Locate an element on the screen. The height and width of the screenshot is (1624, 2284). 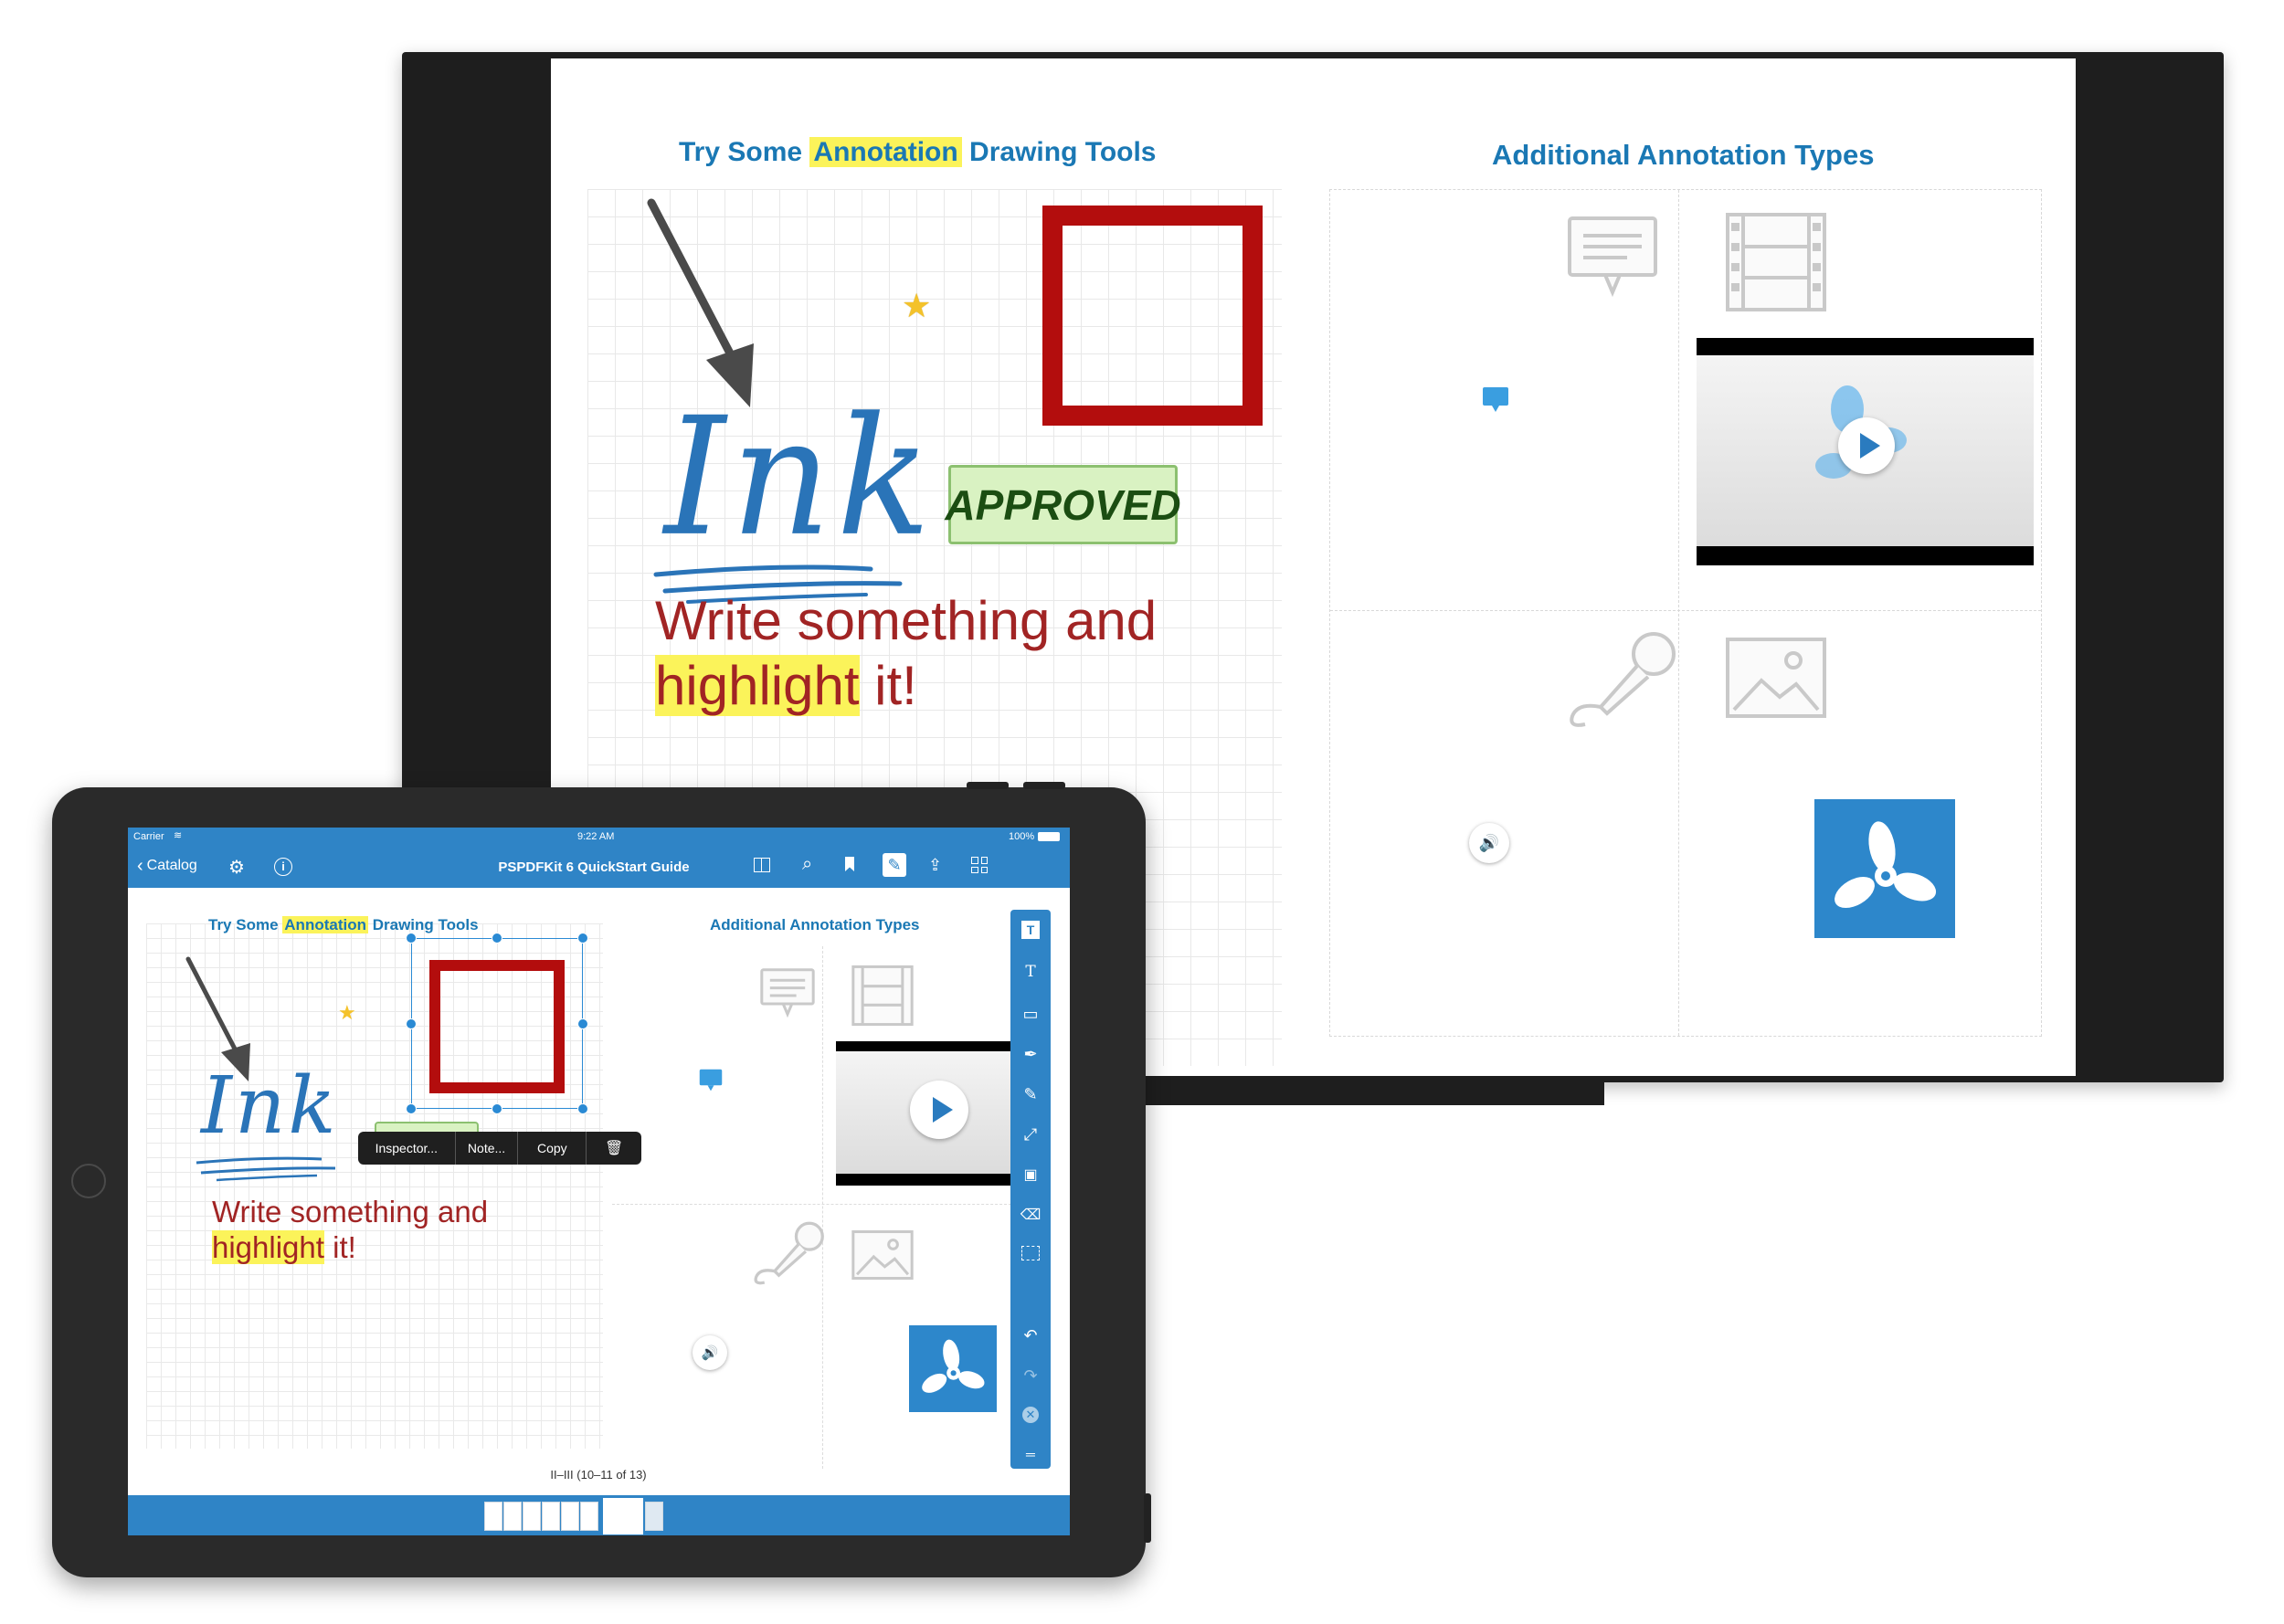
status-bar: Carrier ≋ 9:22 AM 100% is located at coordinates (599, 837).